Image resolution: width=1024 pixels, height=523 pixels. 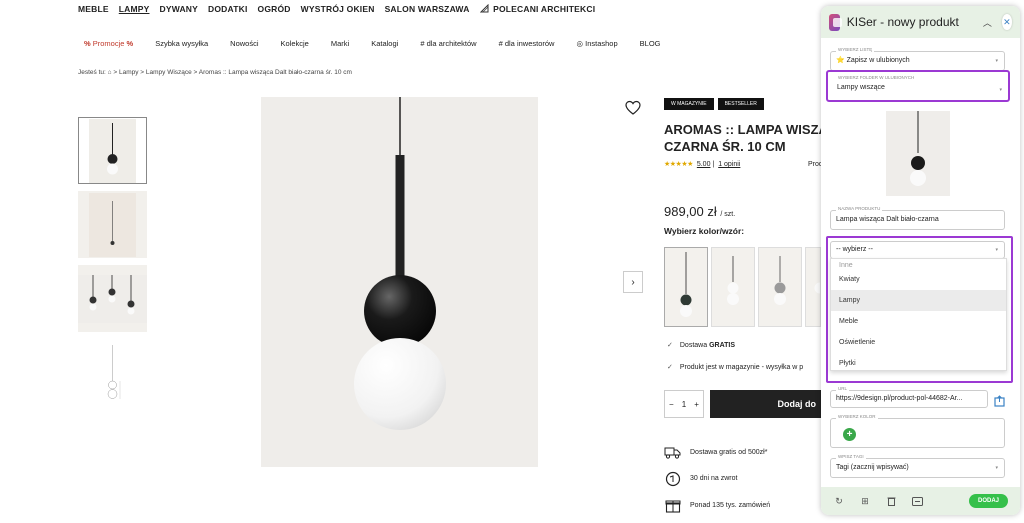 I want to click on add-button: DODAJ, so click(x=988, y=501).